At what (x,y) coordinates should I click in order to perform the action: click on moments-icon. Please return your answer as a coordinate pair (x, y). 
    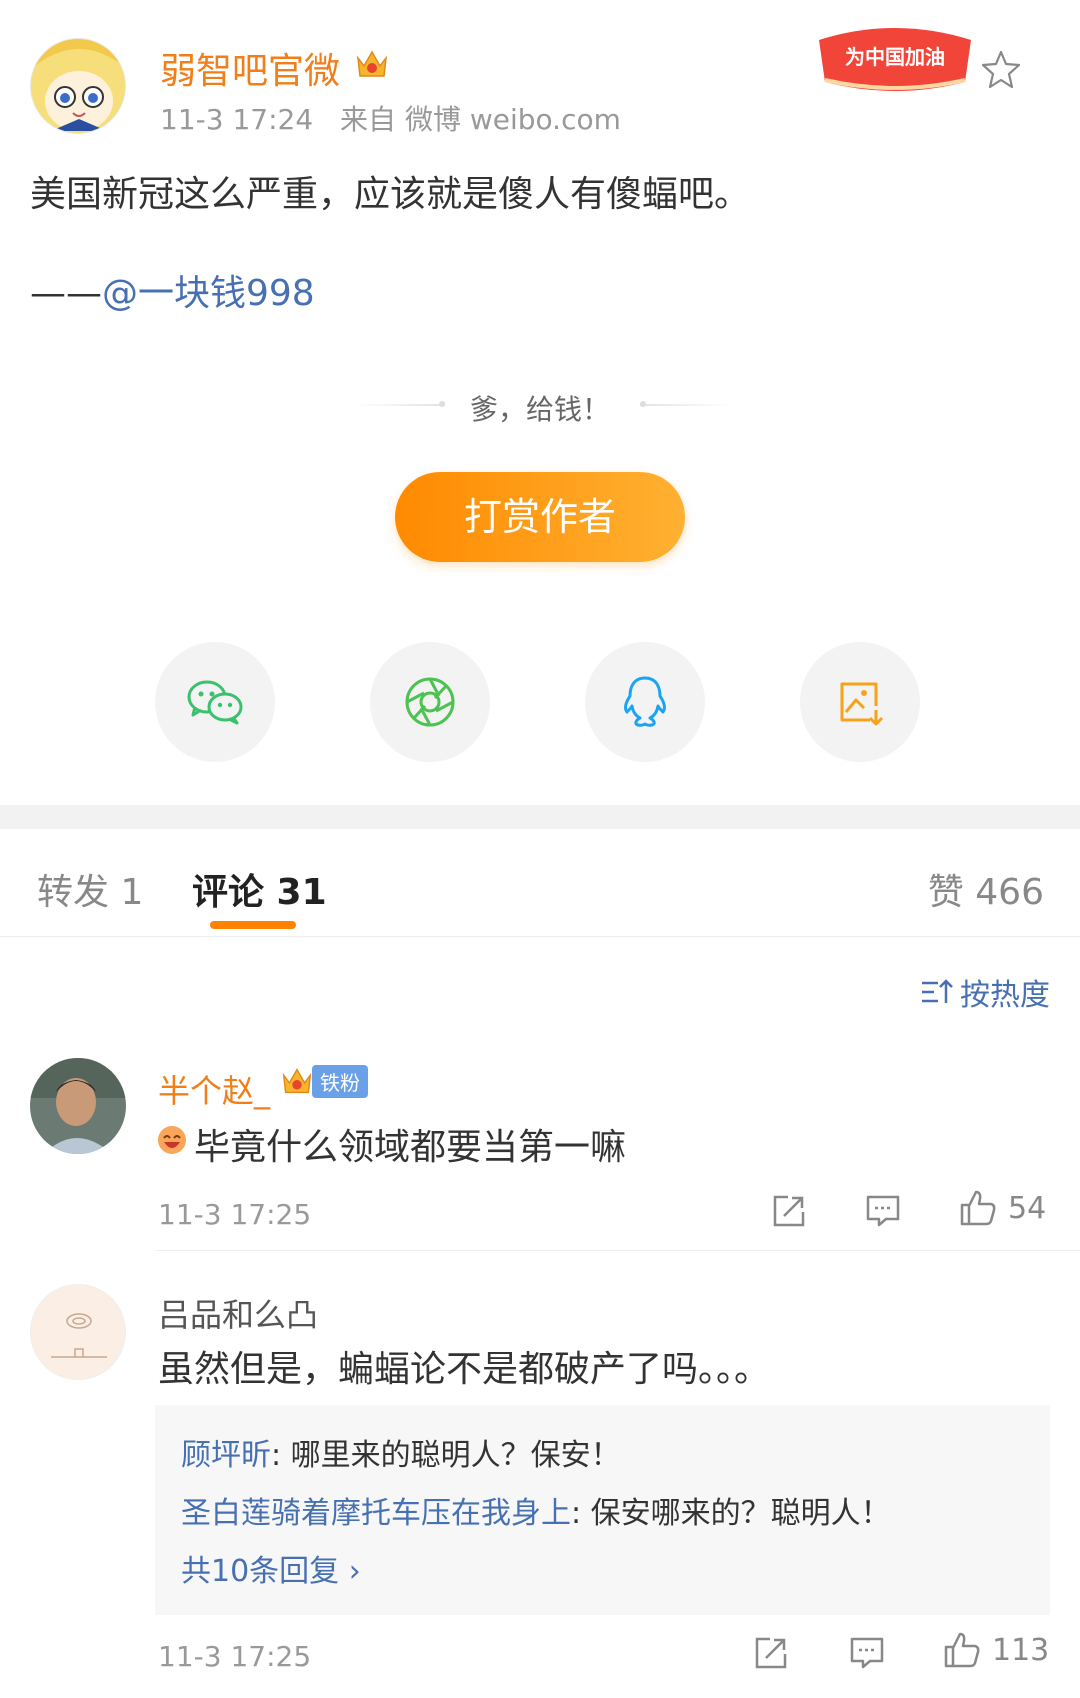
    Looking at the image, I should click on (430, 702).